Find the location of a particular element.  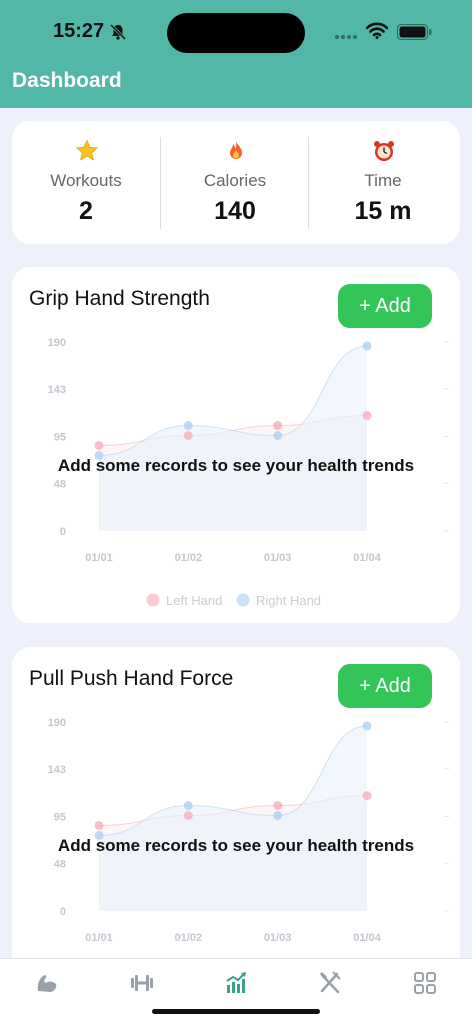

dynamic-island is located at coordinates (236, 33).